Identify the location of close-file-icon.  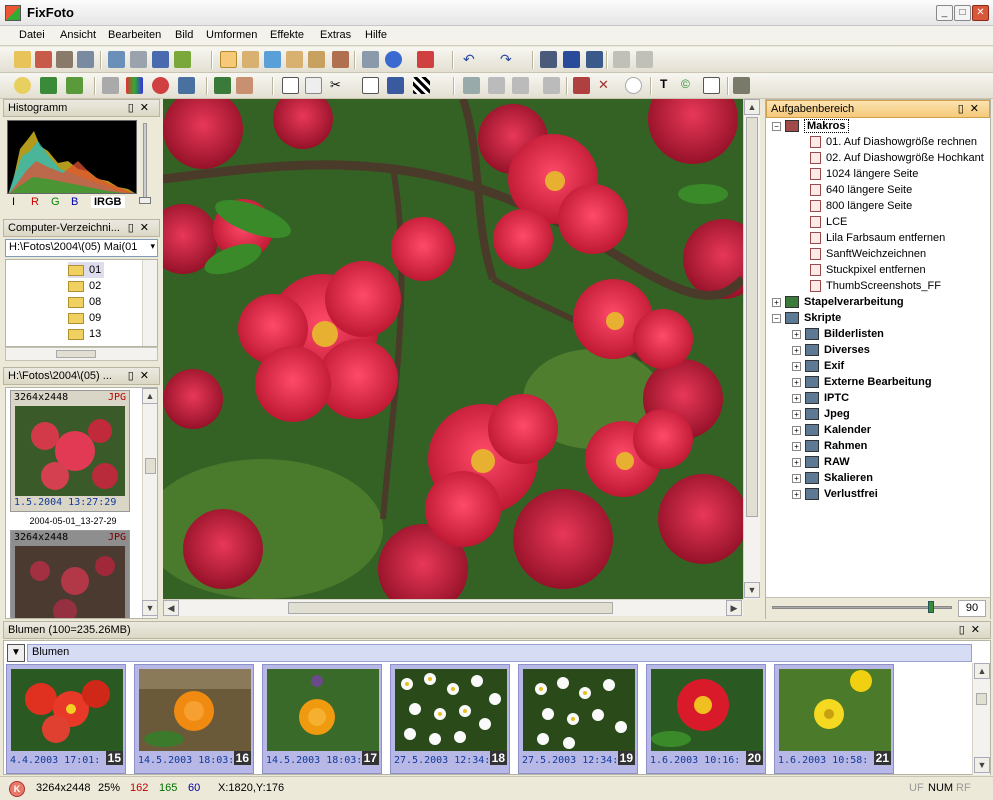
(43, 59).